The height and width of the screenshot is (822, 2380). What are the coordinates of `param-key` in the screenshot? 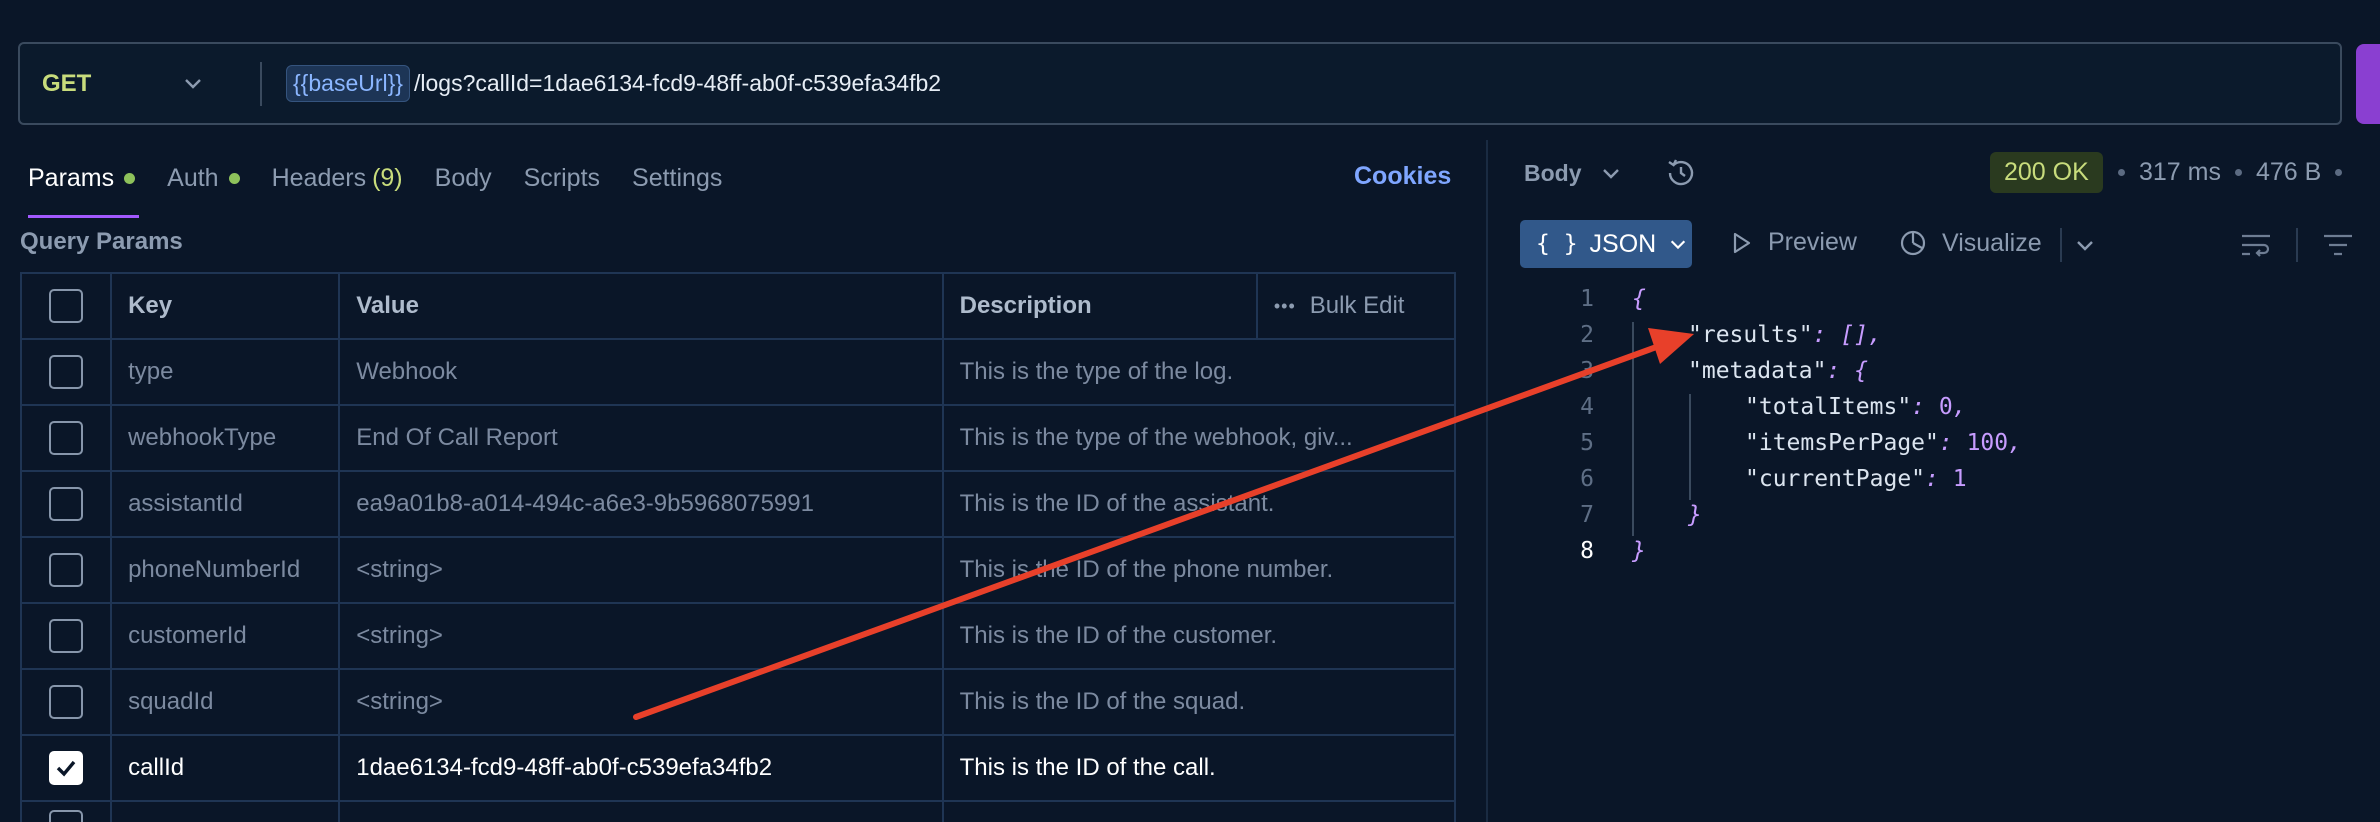 It's located at (225, 811).